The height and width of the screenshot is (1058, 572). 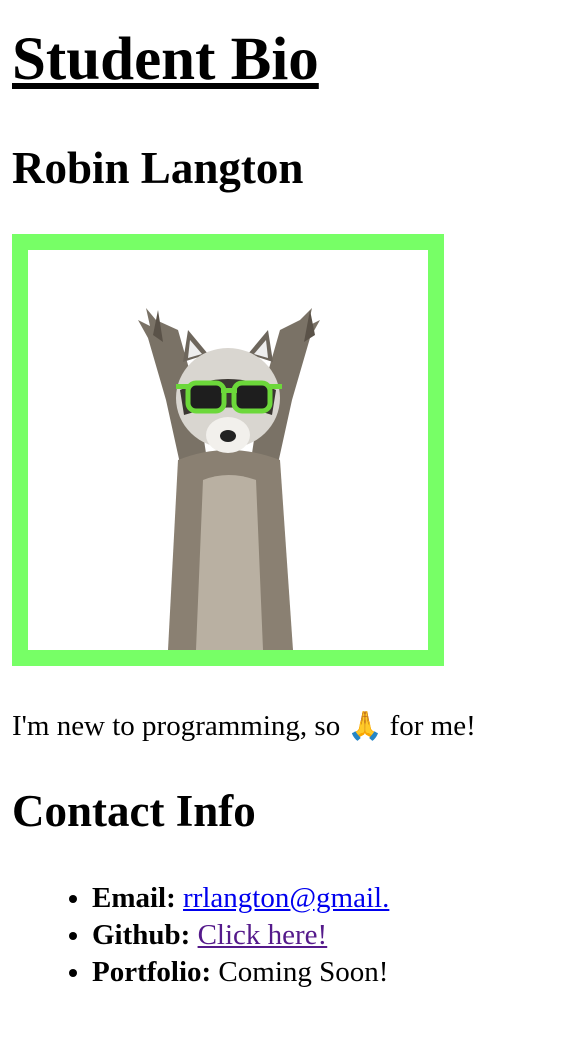 I want to click on github-label: Github:, so click(x=141, y=935).